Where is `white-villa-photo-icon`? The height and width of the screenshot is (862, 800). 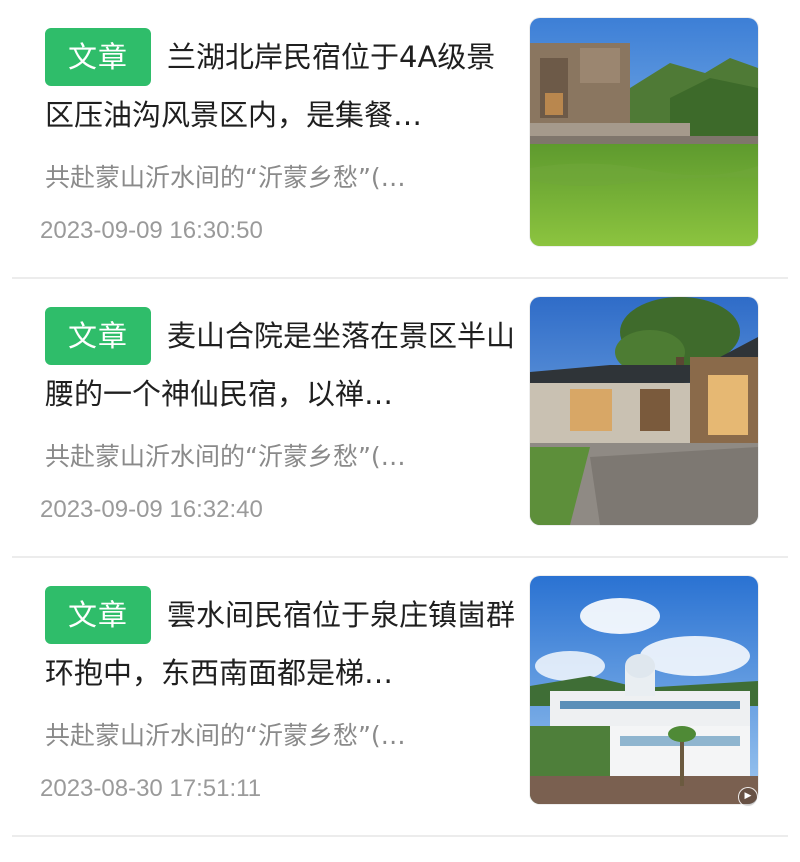 white-villa-photo-icon is located at coordinates (644, 690).